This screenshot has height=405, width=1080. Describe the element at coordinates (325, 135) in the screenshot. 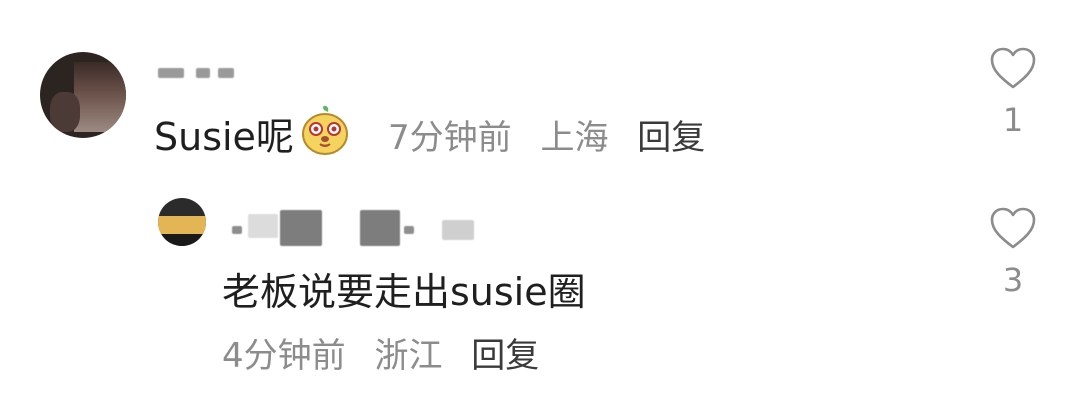

I see `cute-dog-emoji-icon` at that location.